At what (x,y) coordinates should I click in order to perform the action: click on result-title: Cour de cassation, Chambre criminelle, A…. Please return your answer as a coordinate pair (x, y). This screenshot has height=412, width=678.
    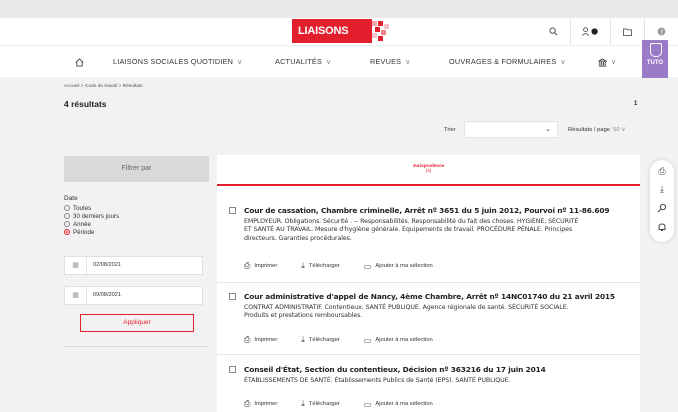
    Looking at the image, I should click on (438, 210).